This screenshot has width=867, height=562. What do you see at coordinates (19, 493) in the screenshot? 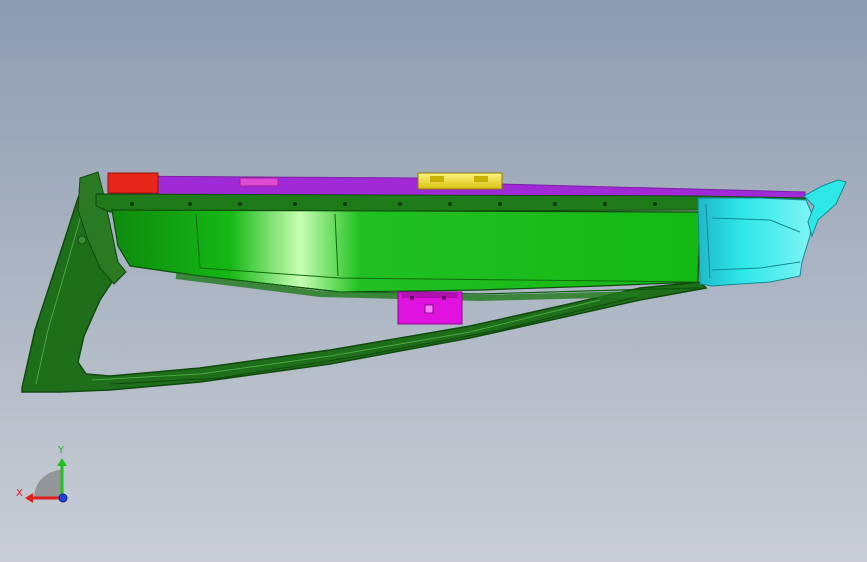
I see `triad-x-label: X` at bounding box center [19, 493].